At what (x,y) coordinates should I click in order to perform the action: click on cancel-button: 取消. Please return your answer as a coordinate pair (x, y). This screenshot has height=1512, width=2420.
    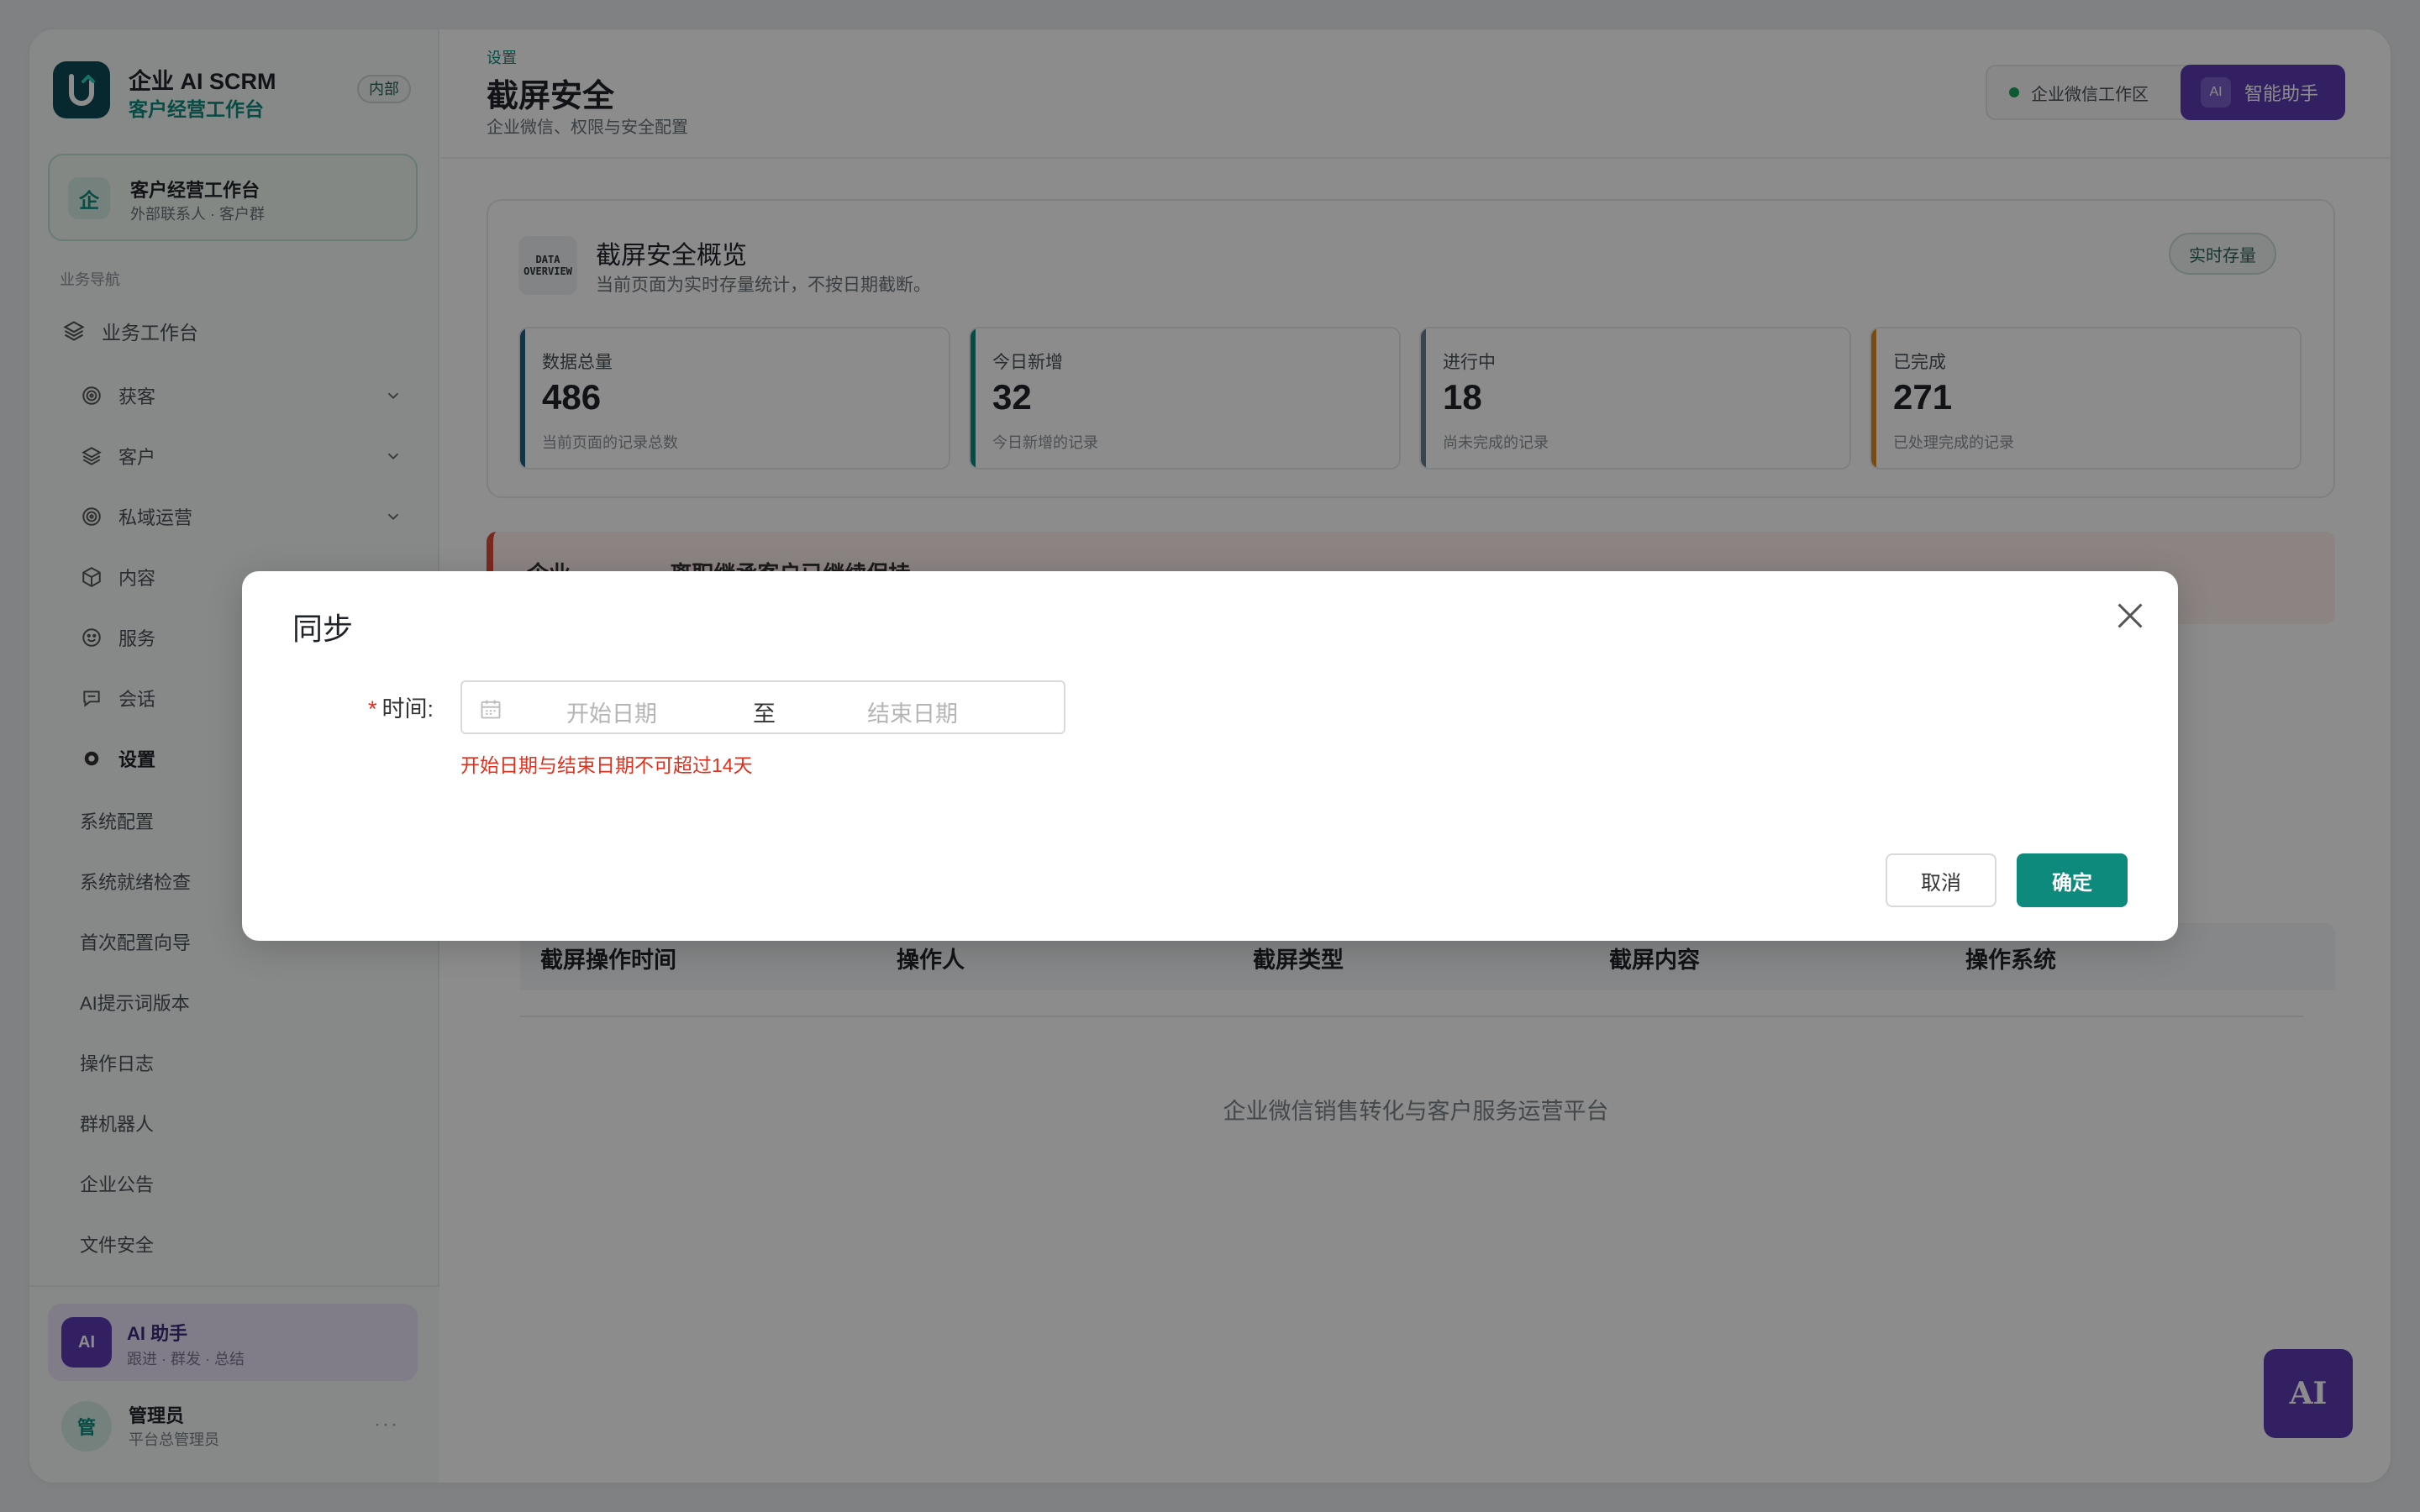
    Looking at the image, I should click on (1941, 880).